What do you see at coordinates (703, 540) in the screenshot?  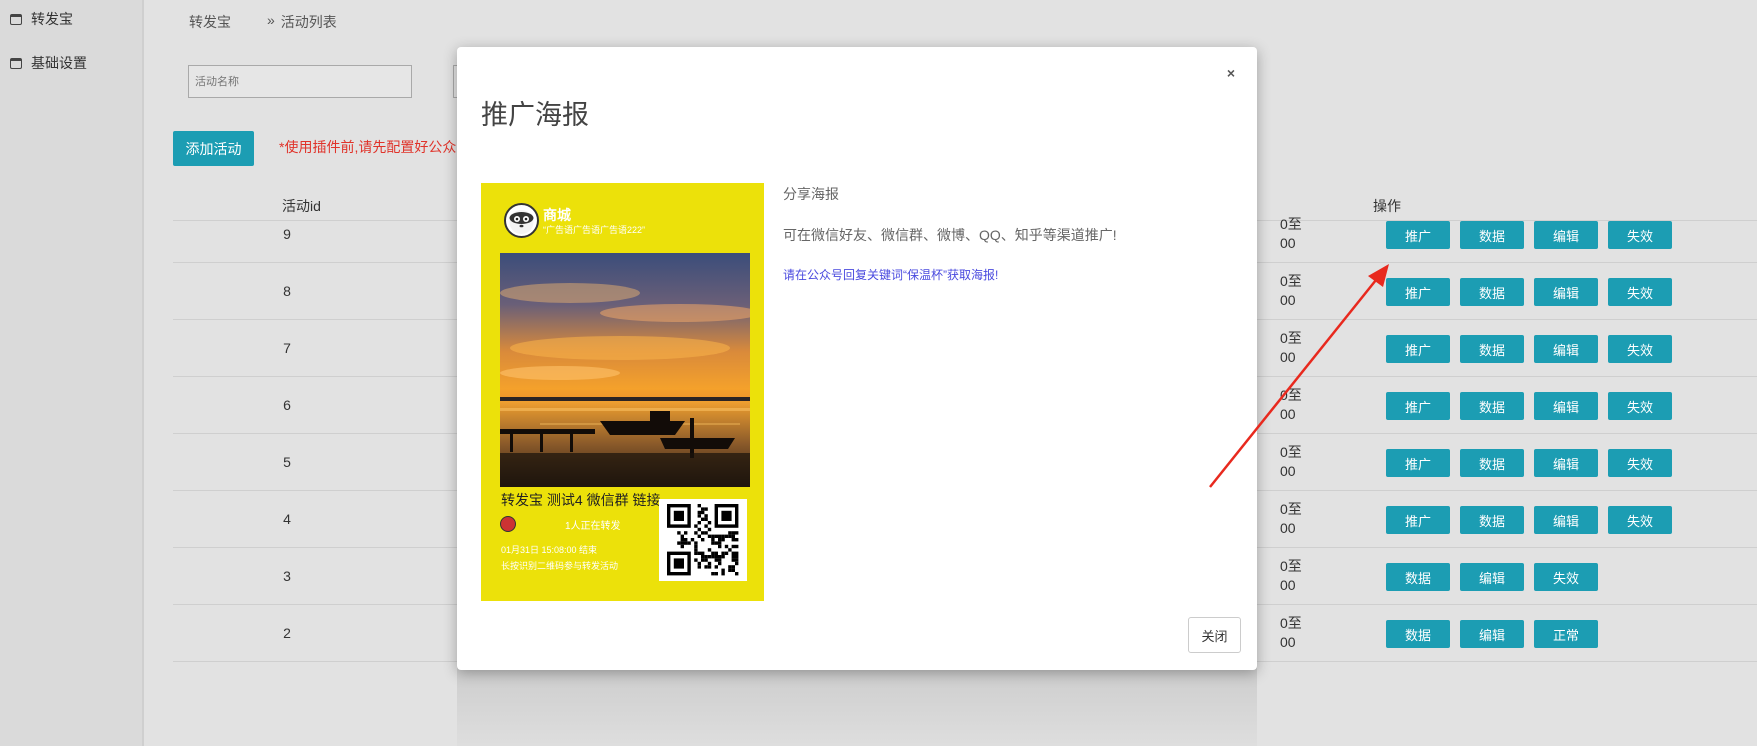 I see `qr-code-icon` at bounding box center [703, 540].